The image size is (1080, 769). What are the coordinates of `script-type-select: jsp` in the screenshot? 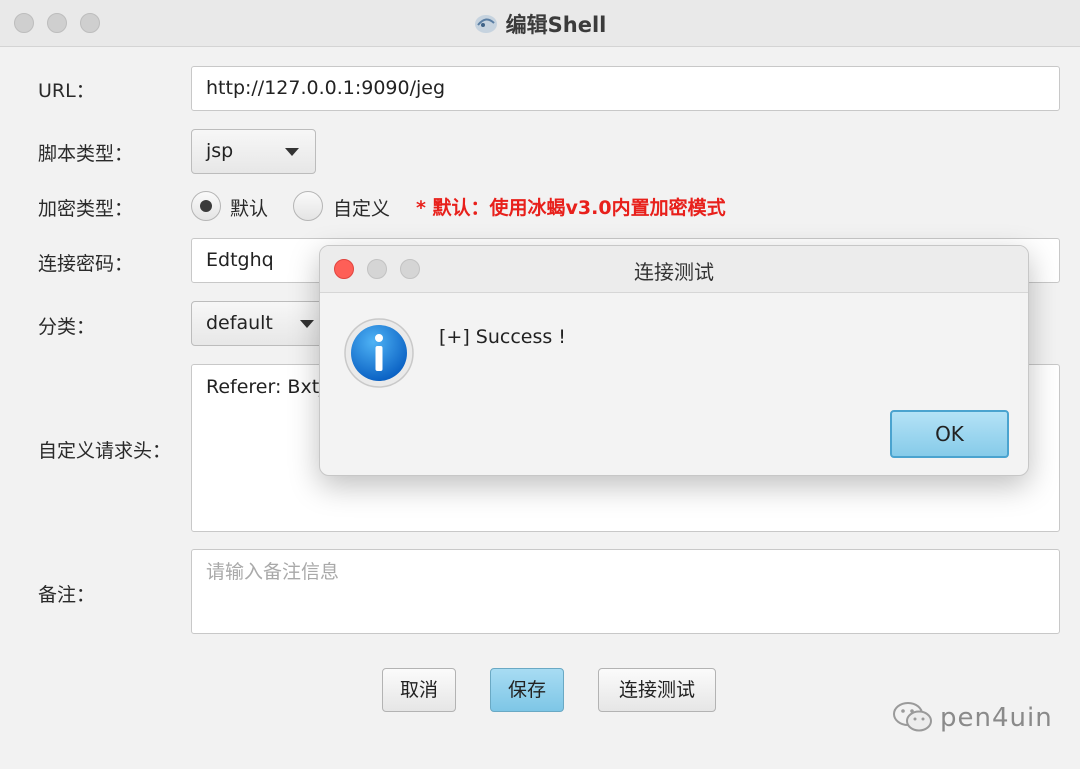 It's located at (253, 151).